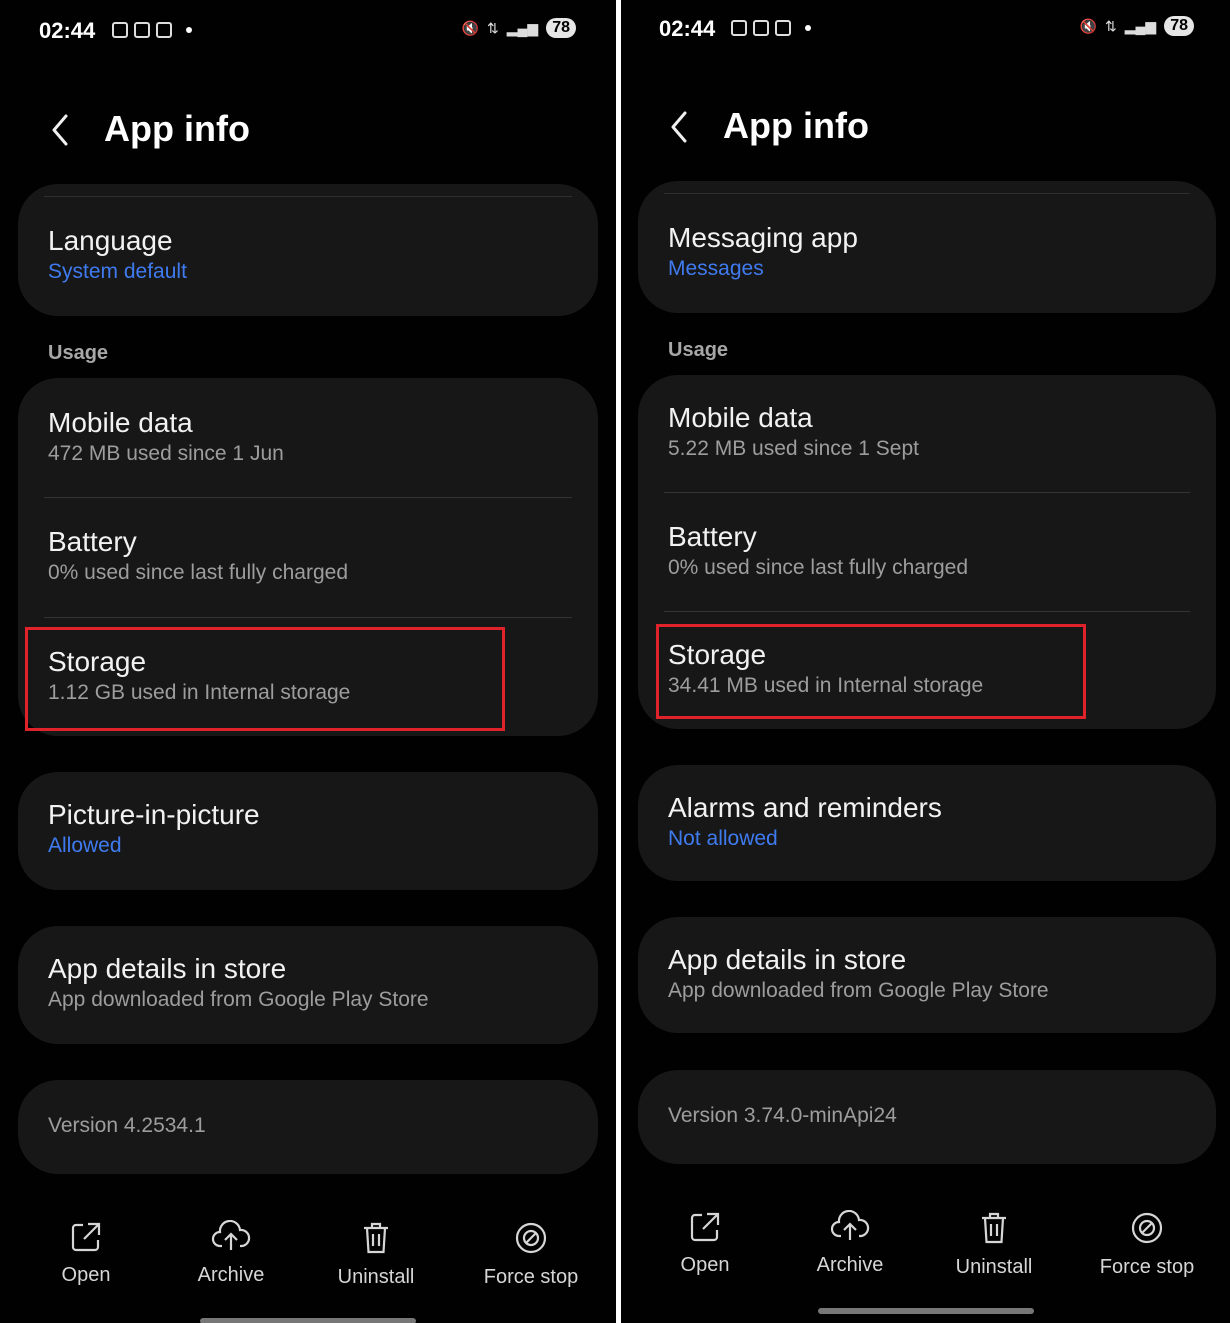 This screenshot has width=1230, height=1323. I want to click on mobile-data-value: 5.22 MB used since 1 Sept, so click(793, 448).